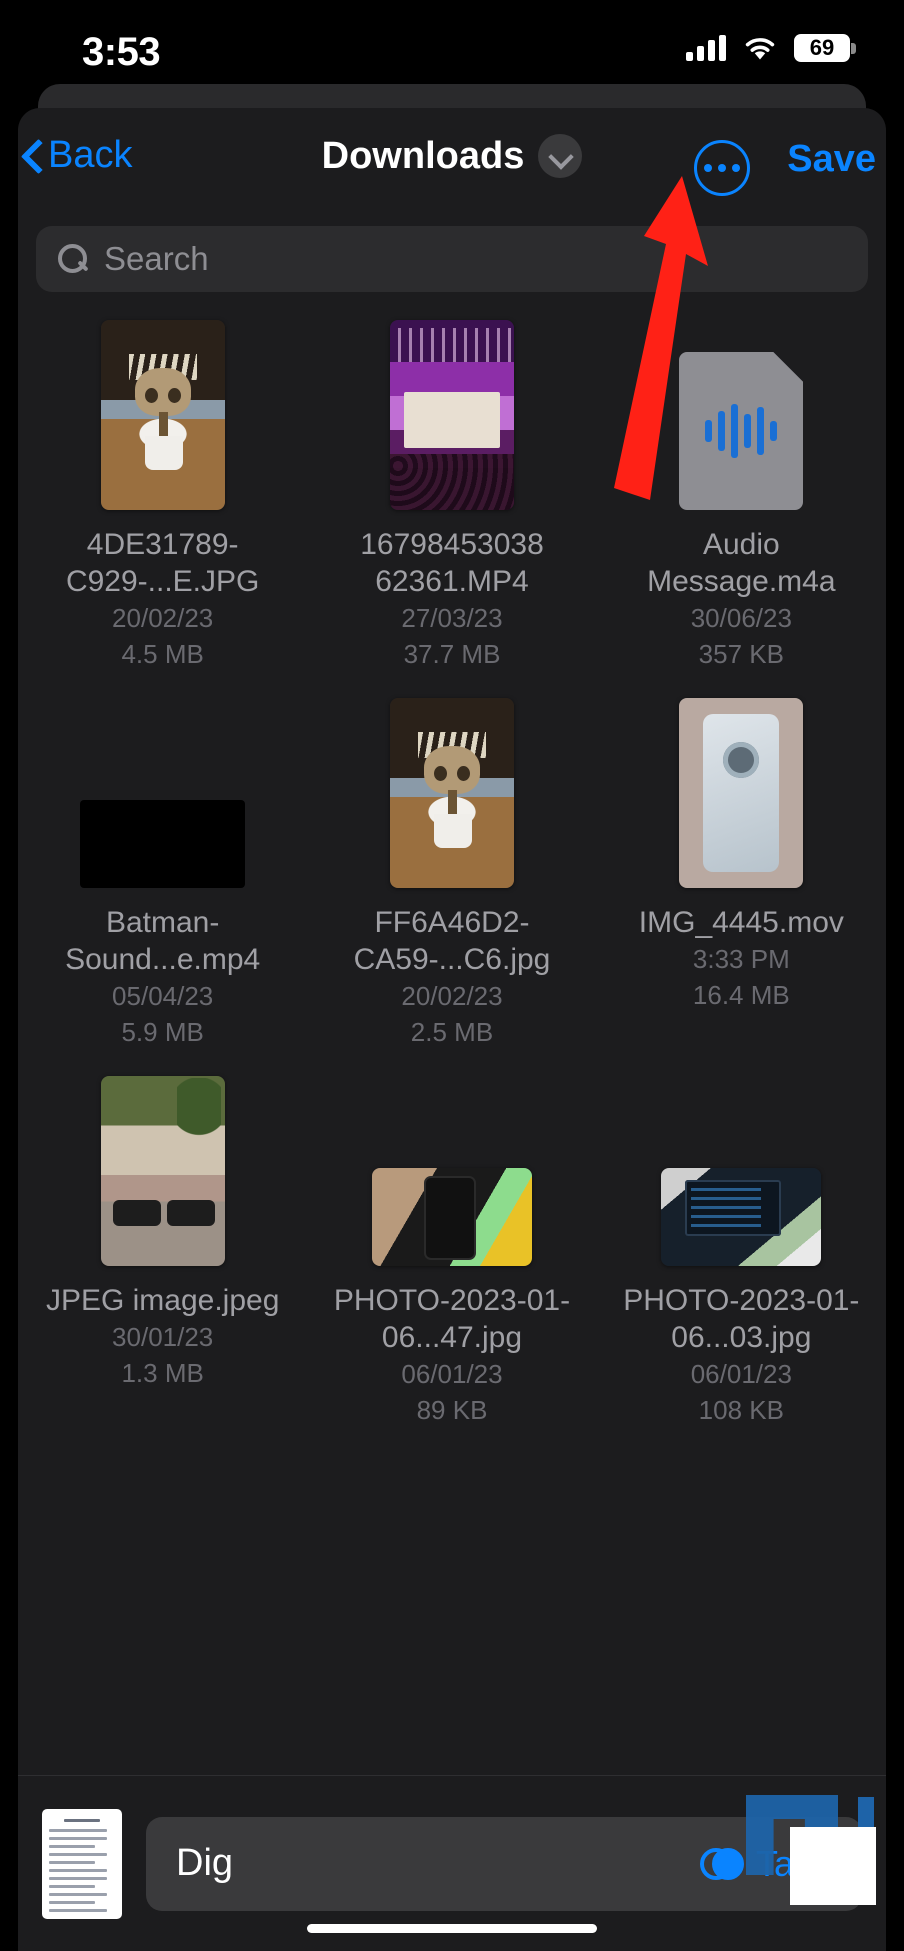 The width and height of the screenshot is (904, 1951). Describe the element at coordinates (452, 259) in the screenshot. I see `search-input: Search` at that location.